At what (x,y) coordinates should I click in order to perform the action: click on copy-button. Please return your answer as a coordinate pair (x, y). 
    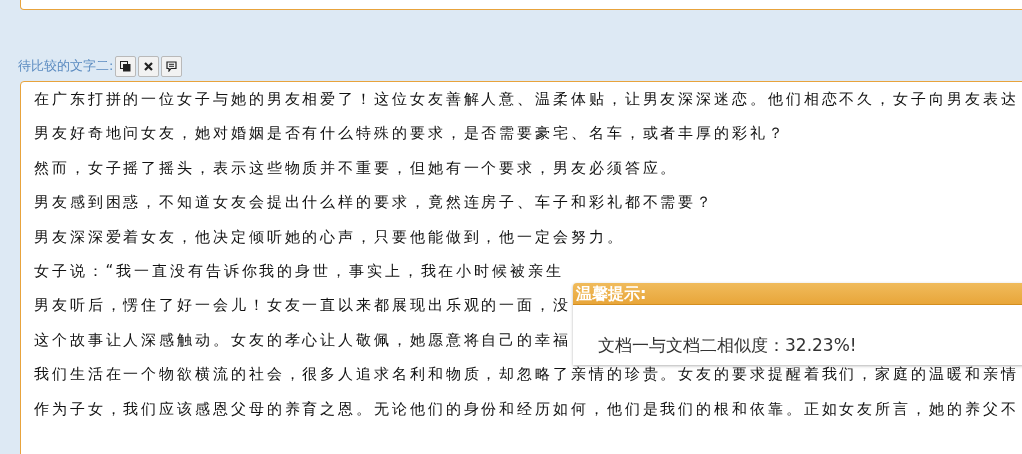
    Looking at the image, I should click on (126, 66).